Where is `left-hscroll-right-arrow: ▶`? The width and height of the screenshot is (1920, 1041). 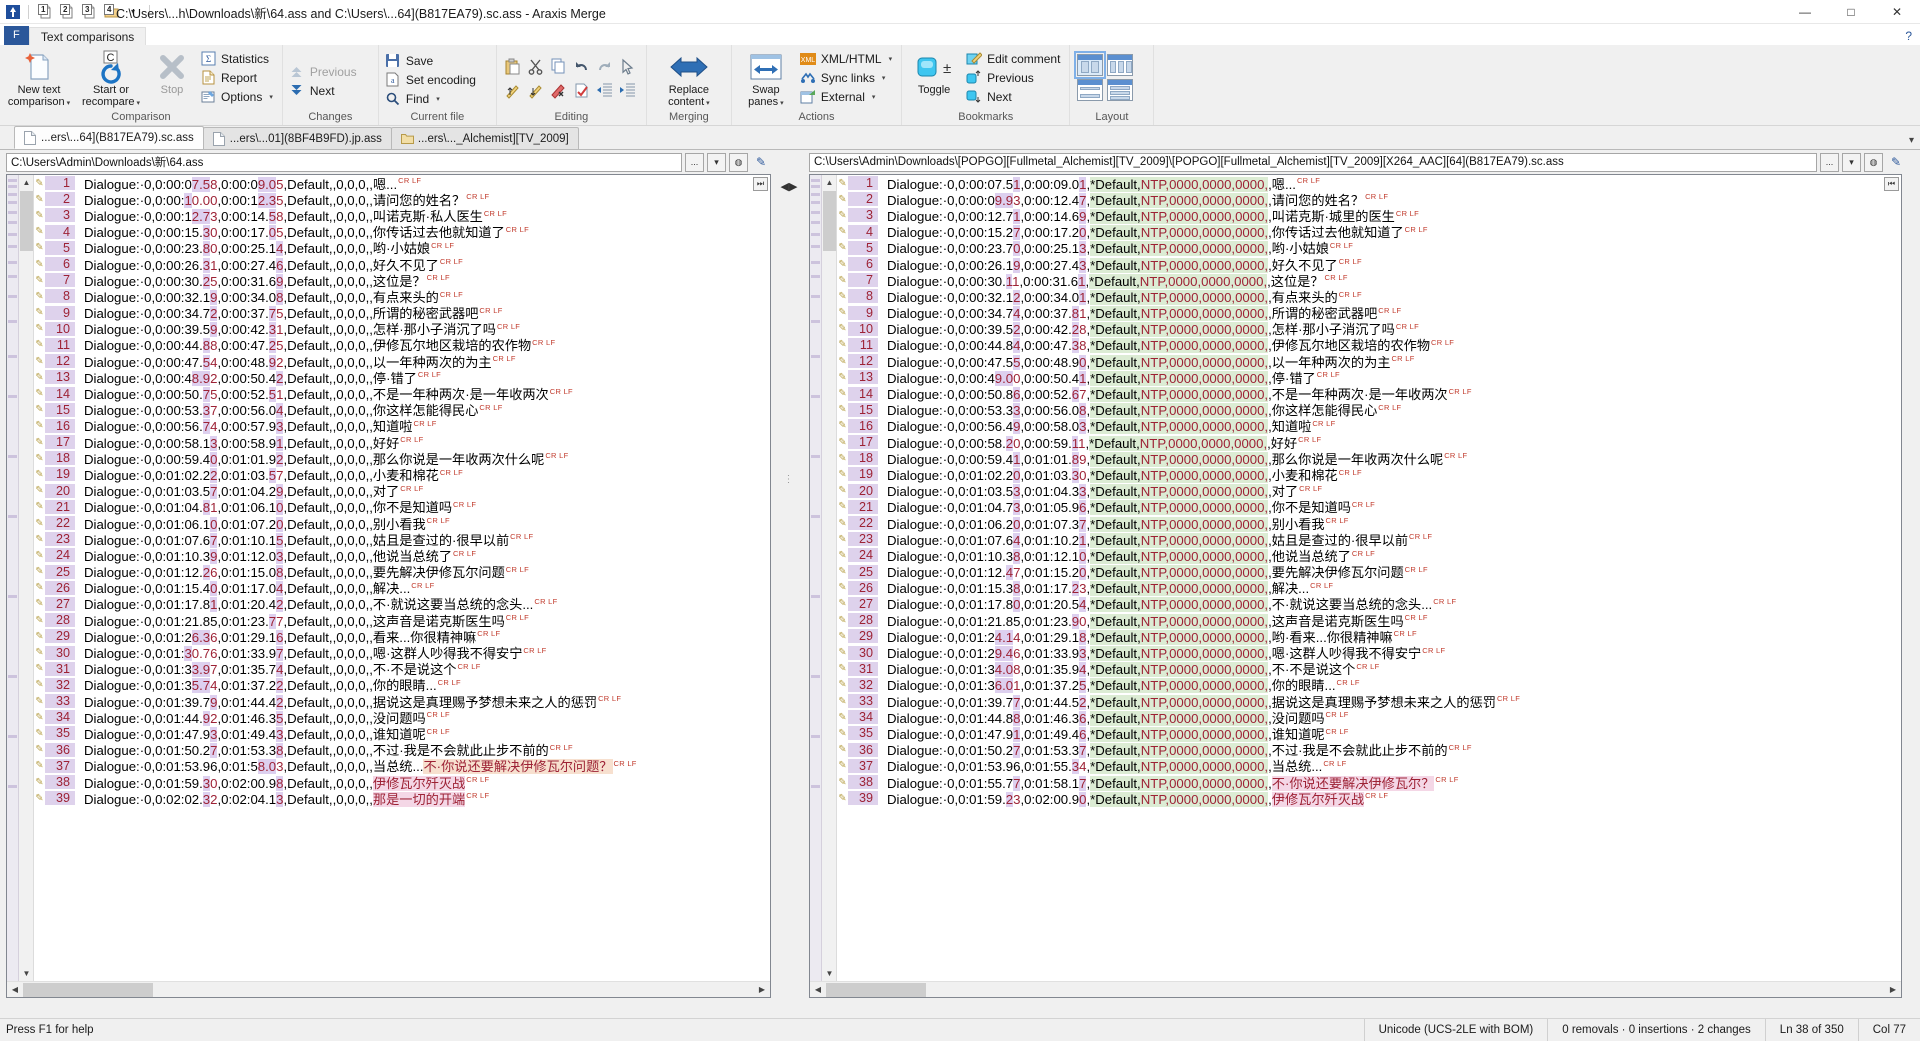
left-hscroll-right-arrow: ▶ is located at coordinates (762, 990).